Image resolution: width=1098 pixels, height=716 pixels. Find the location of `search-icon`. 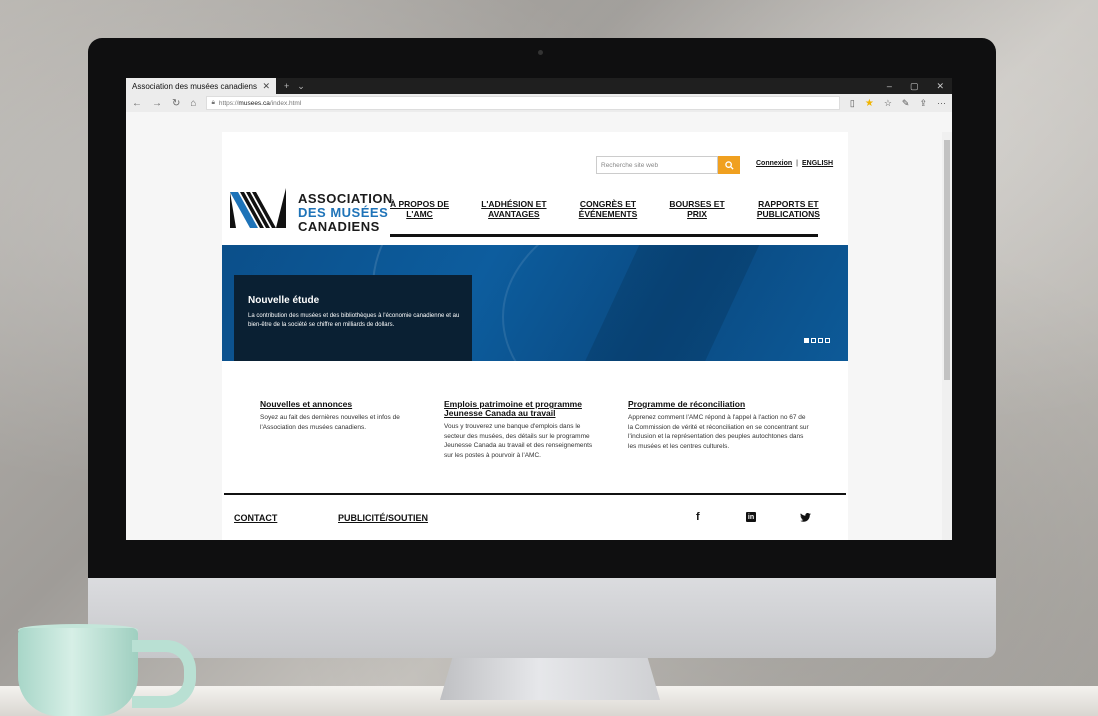

search-icon is located at coordinates (729, 165).